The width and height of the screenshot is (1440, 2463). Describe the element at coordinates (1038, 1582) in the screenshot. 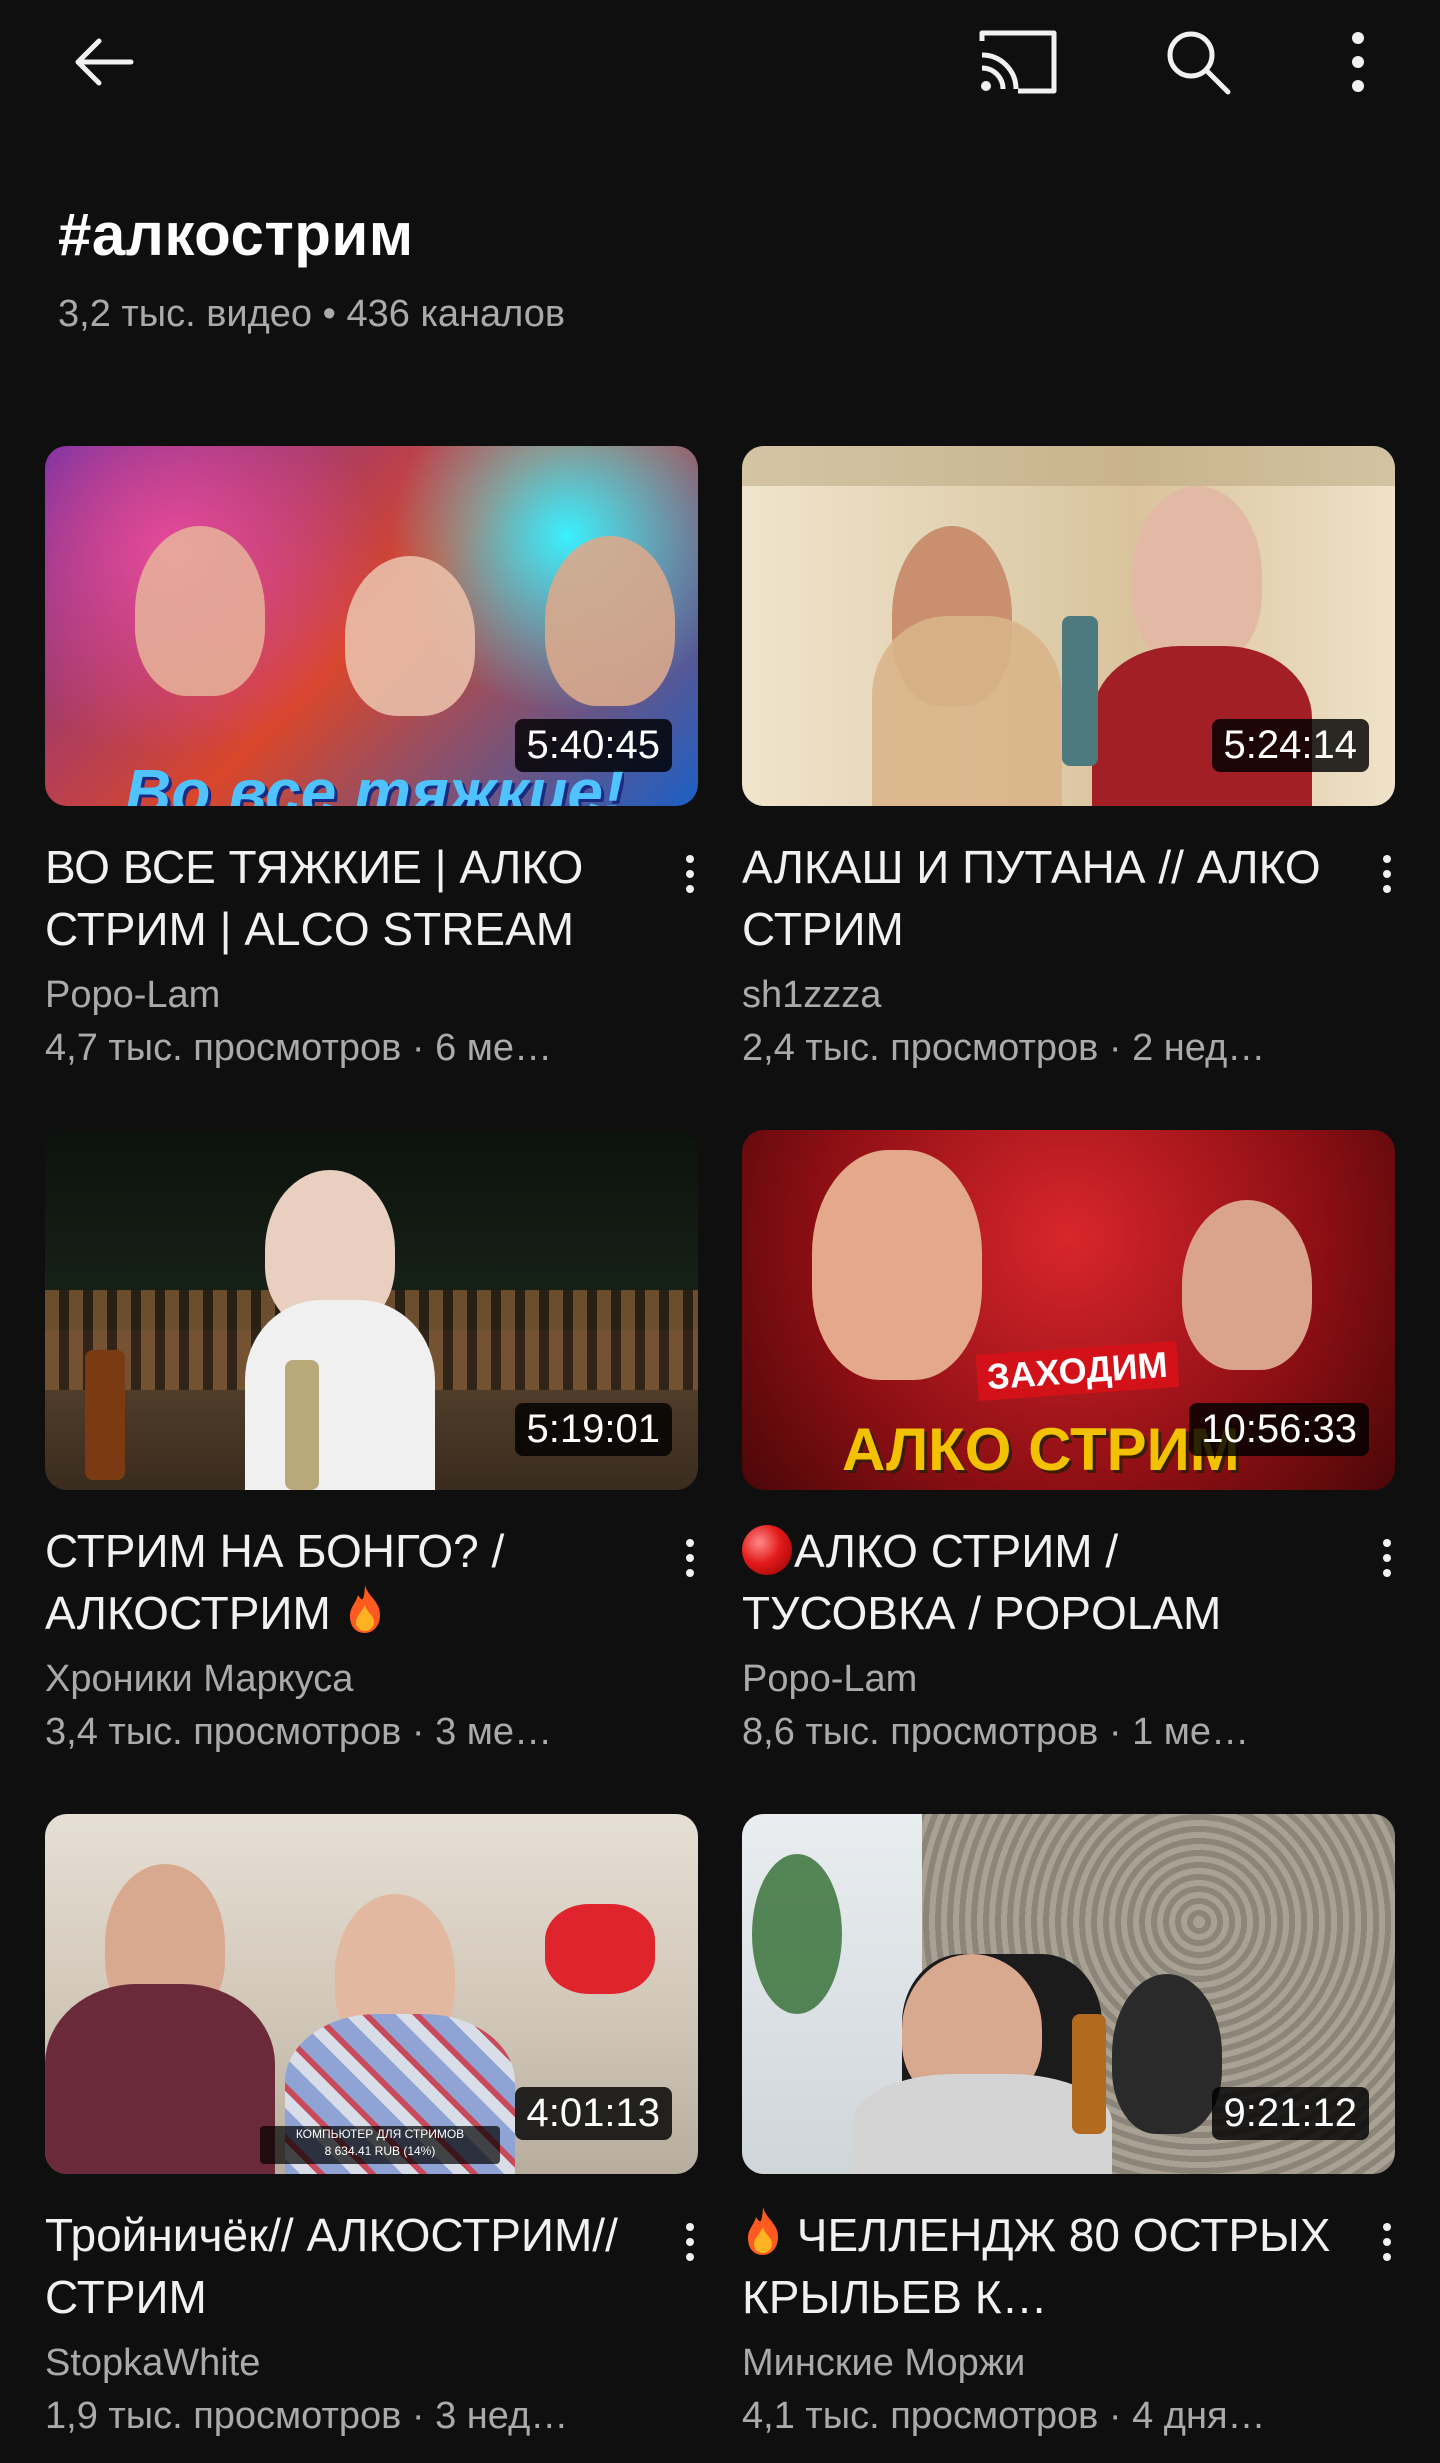

I see `video-title: АЛКО СТРИМ / ТУСОВКА / POPOLAM` at that location.